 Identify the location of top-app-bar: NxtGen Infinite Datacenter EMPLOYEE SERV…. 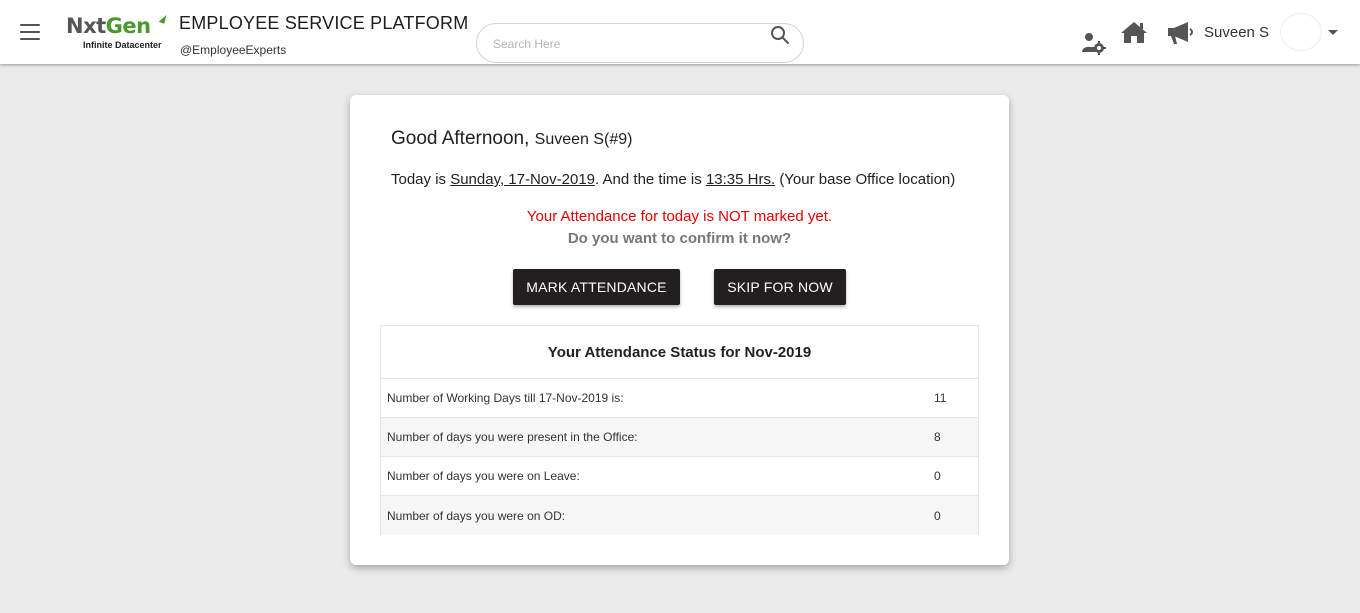
(680, 32).